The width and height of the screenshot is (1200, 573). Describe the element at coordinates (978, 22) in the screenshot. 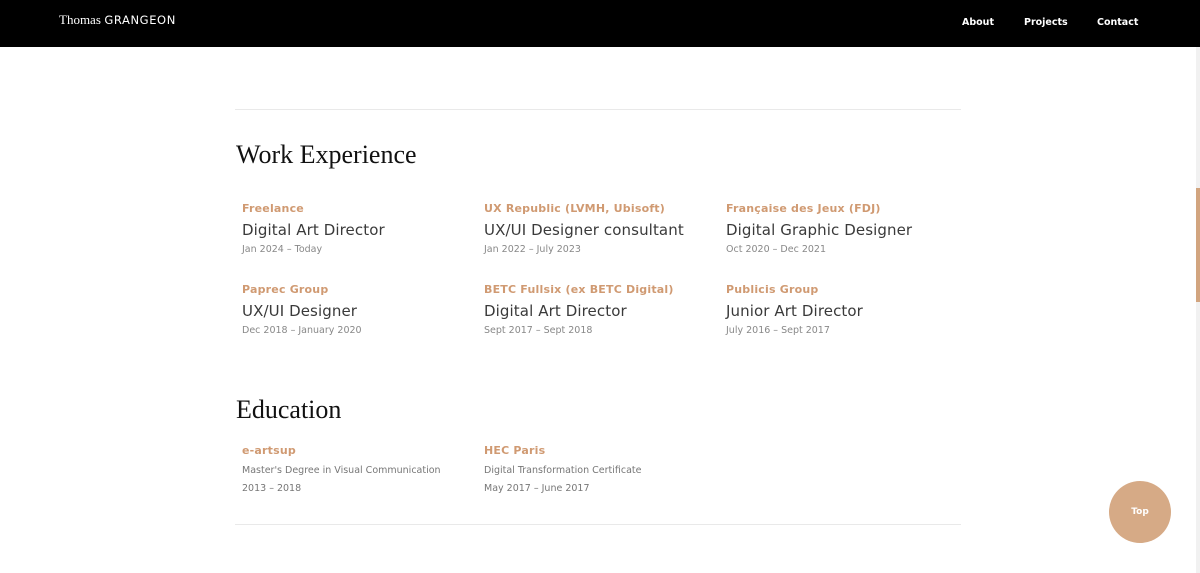

I see `nav-link-about: About` at that location.